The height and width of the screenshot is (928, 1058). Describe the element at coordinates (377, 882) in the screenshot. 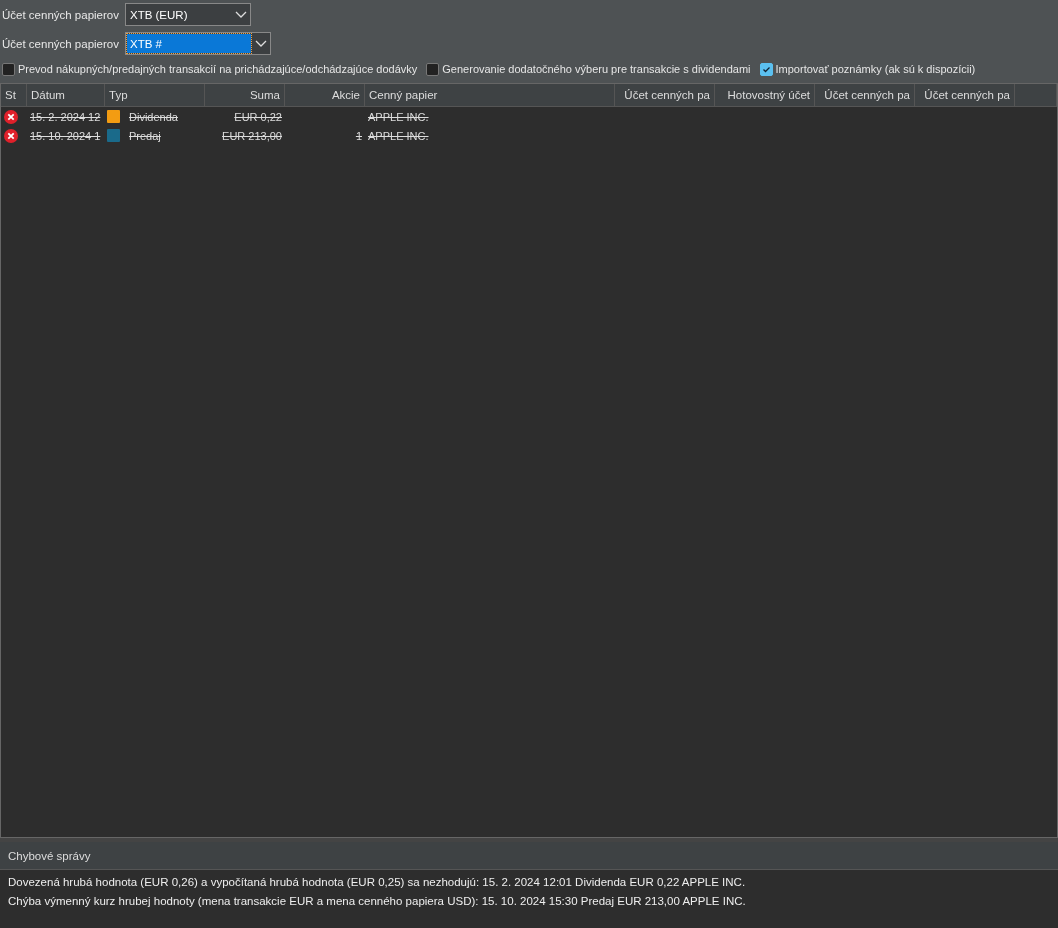

I see `error-message: Dovezená hrubá hodnota (EUR 0,26) a vypočítaná hrubá hodnota (EUR 0,25) sa nezhodujú: 15. 2. 2024 12:01 Dividenda EUR 0,22 APPLE INC.` at that location.